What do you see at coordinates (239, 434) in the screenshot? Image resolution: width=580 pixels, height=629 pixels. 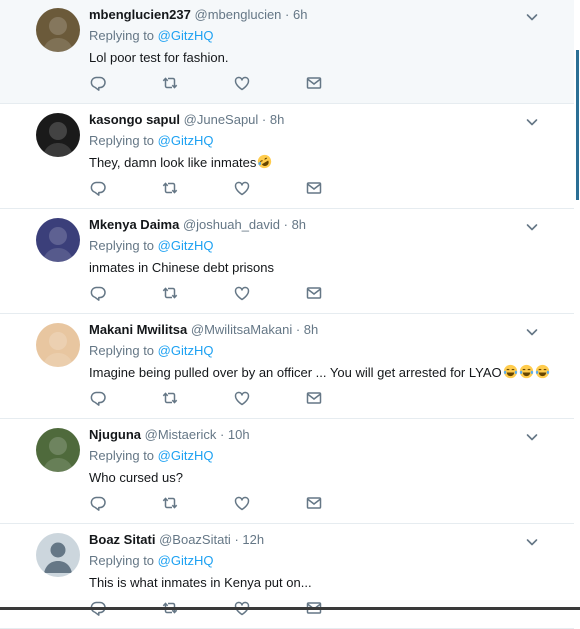 I see `timestamp: 10h` at bounding box center [239, 434].